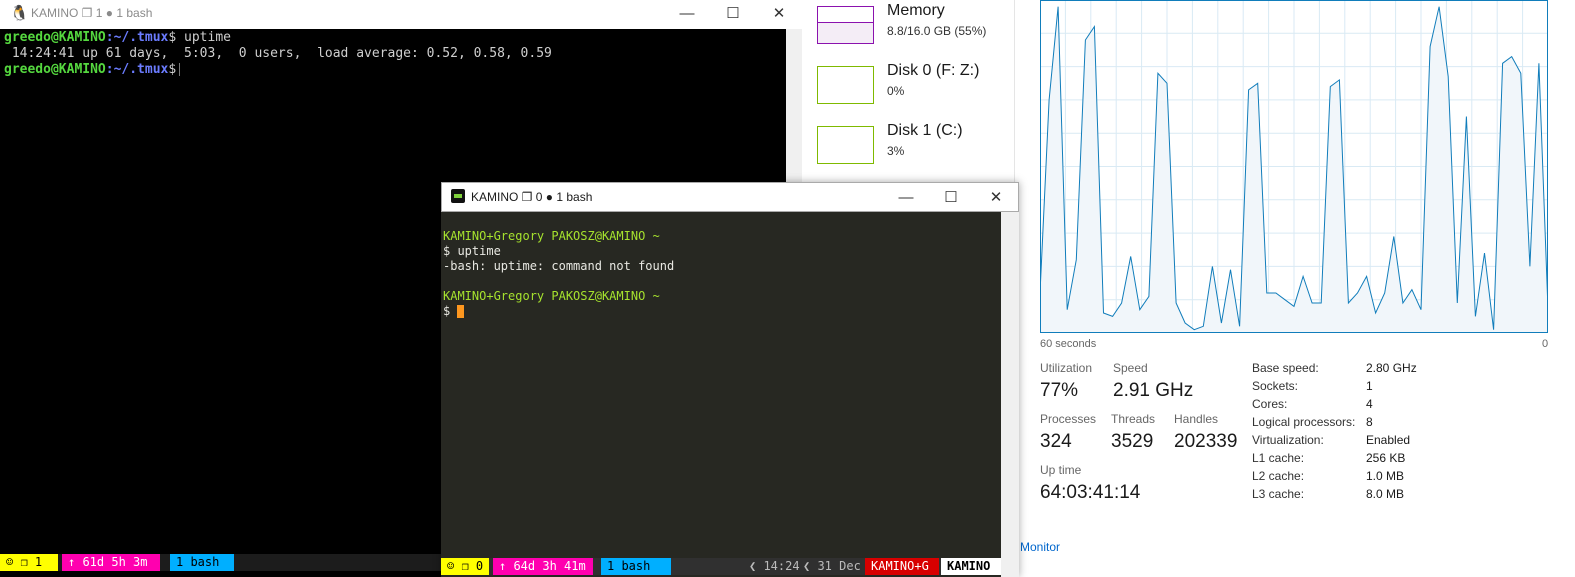  What do you see at coordinates (896, 91) in the screenshot?
I see `sidebar-item-value: 0%` at bounding box center [896, 91].